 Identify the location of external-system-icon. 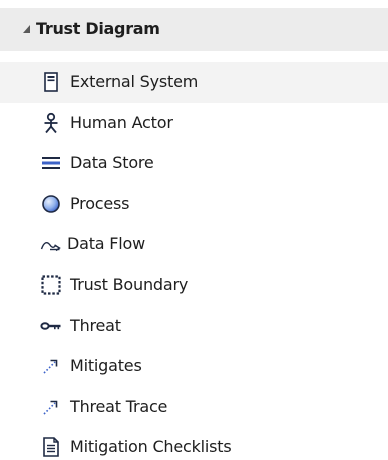
(51, 82).